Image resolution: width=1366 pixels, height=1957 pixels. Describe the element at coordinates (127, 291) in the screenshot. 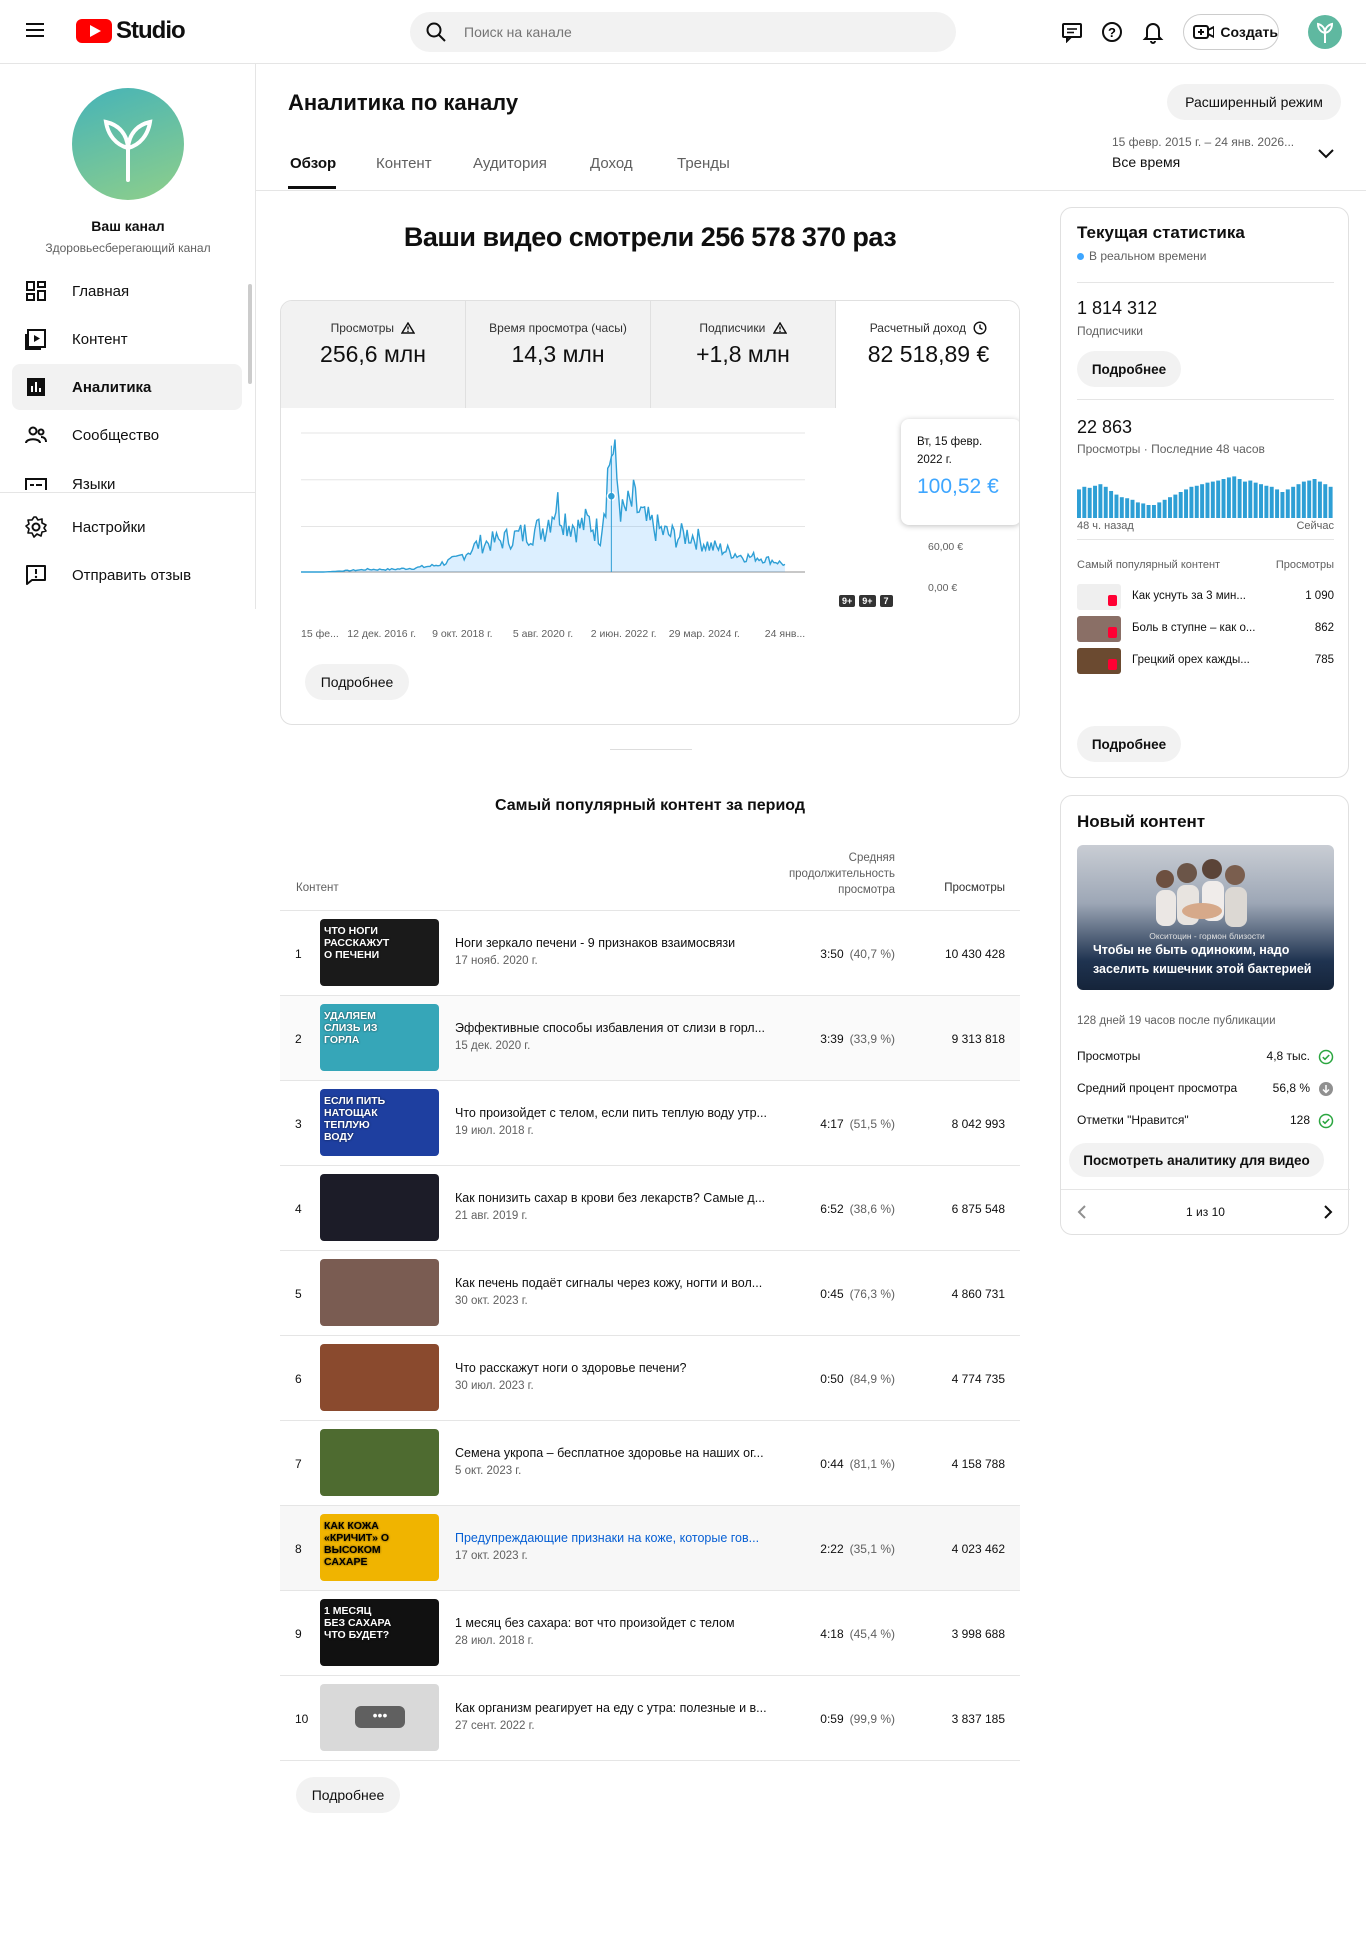

I see `sidebar-item-dashboard: Главная` at that location.